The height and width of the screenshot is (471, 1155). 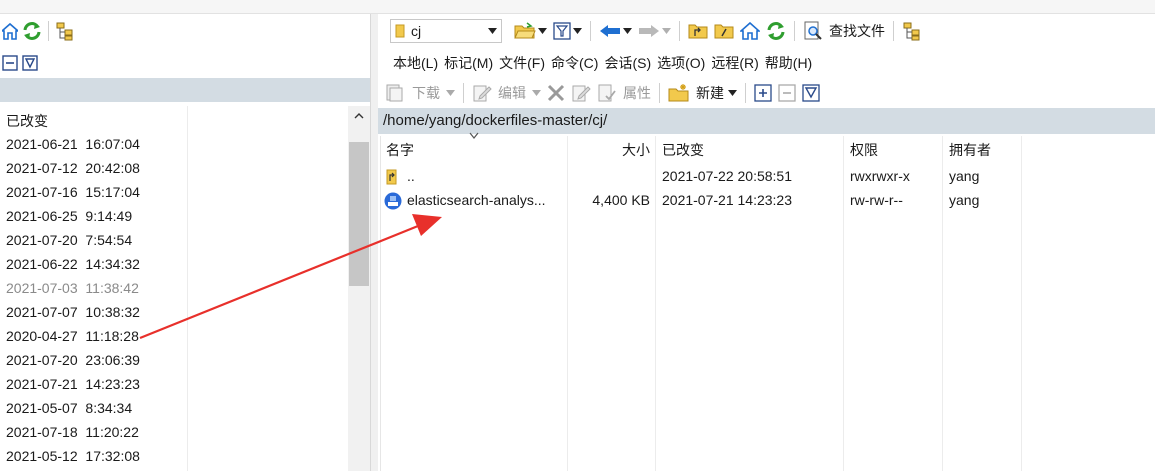 I want to click on file-rights: rwxrwxr-x, so click(x=880, y=176).